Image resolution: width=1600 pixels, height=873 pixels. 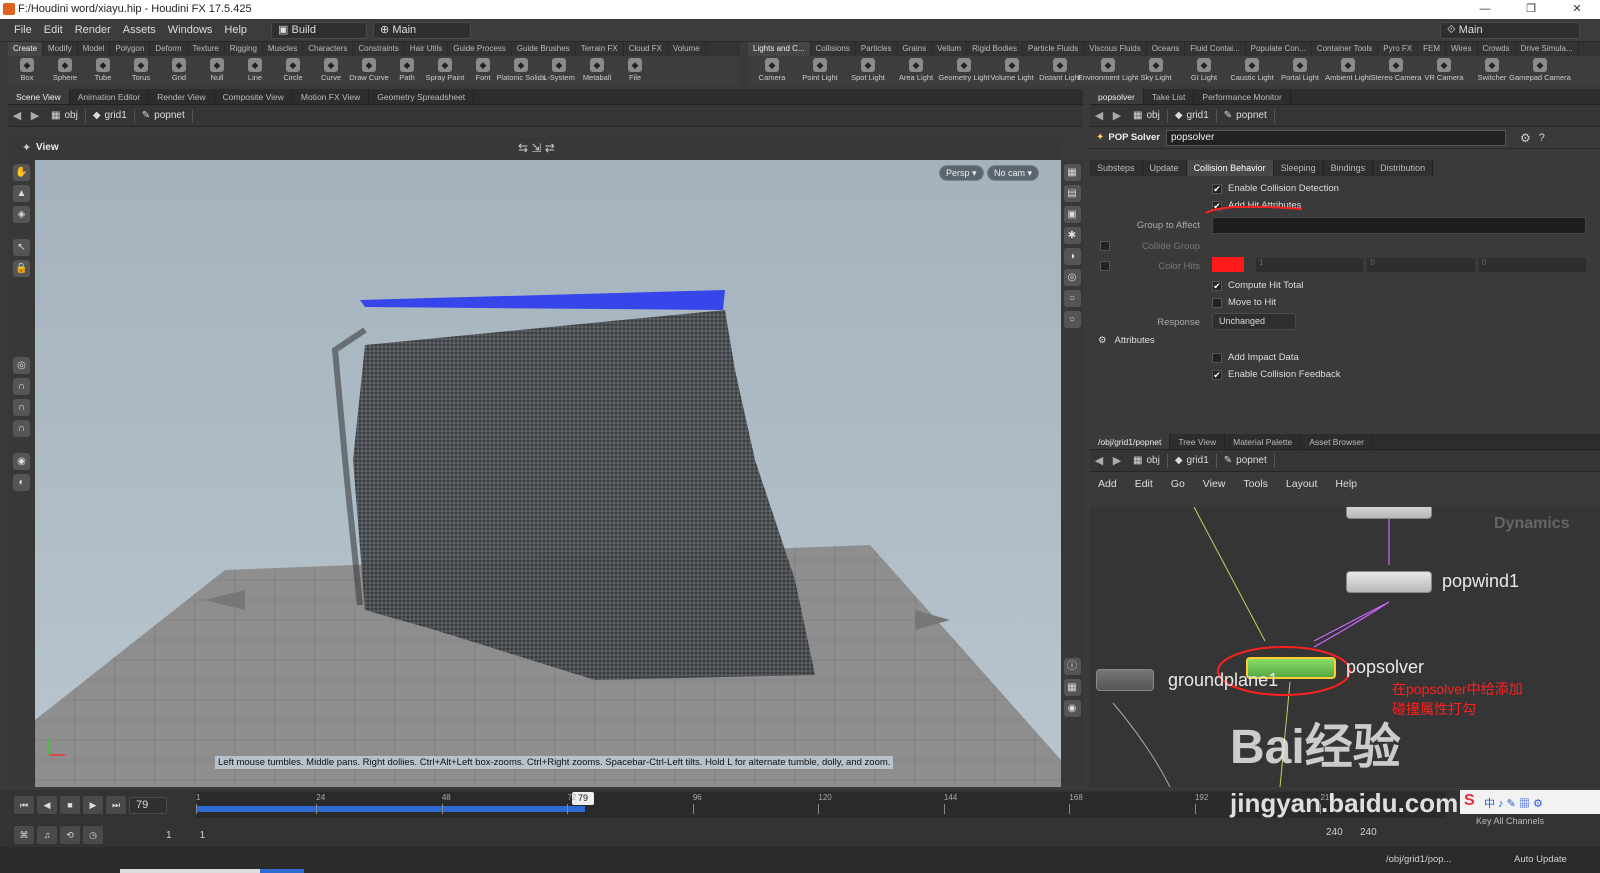 I want to click on tool-volume-light: ◆ Volume Light, so click(x=1012, y=71).